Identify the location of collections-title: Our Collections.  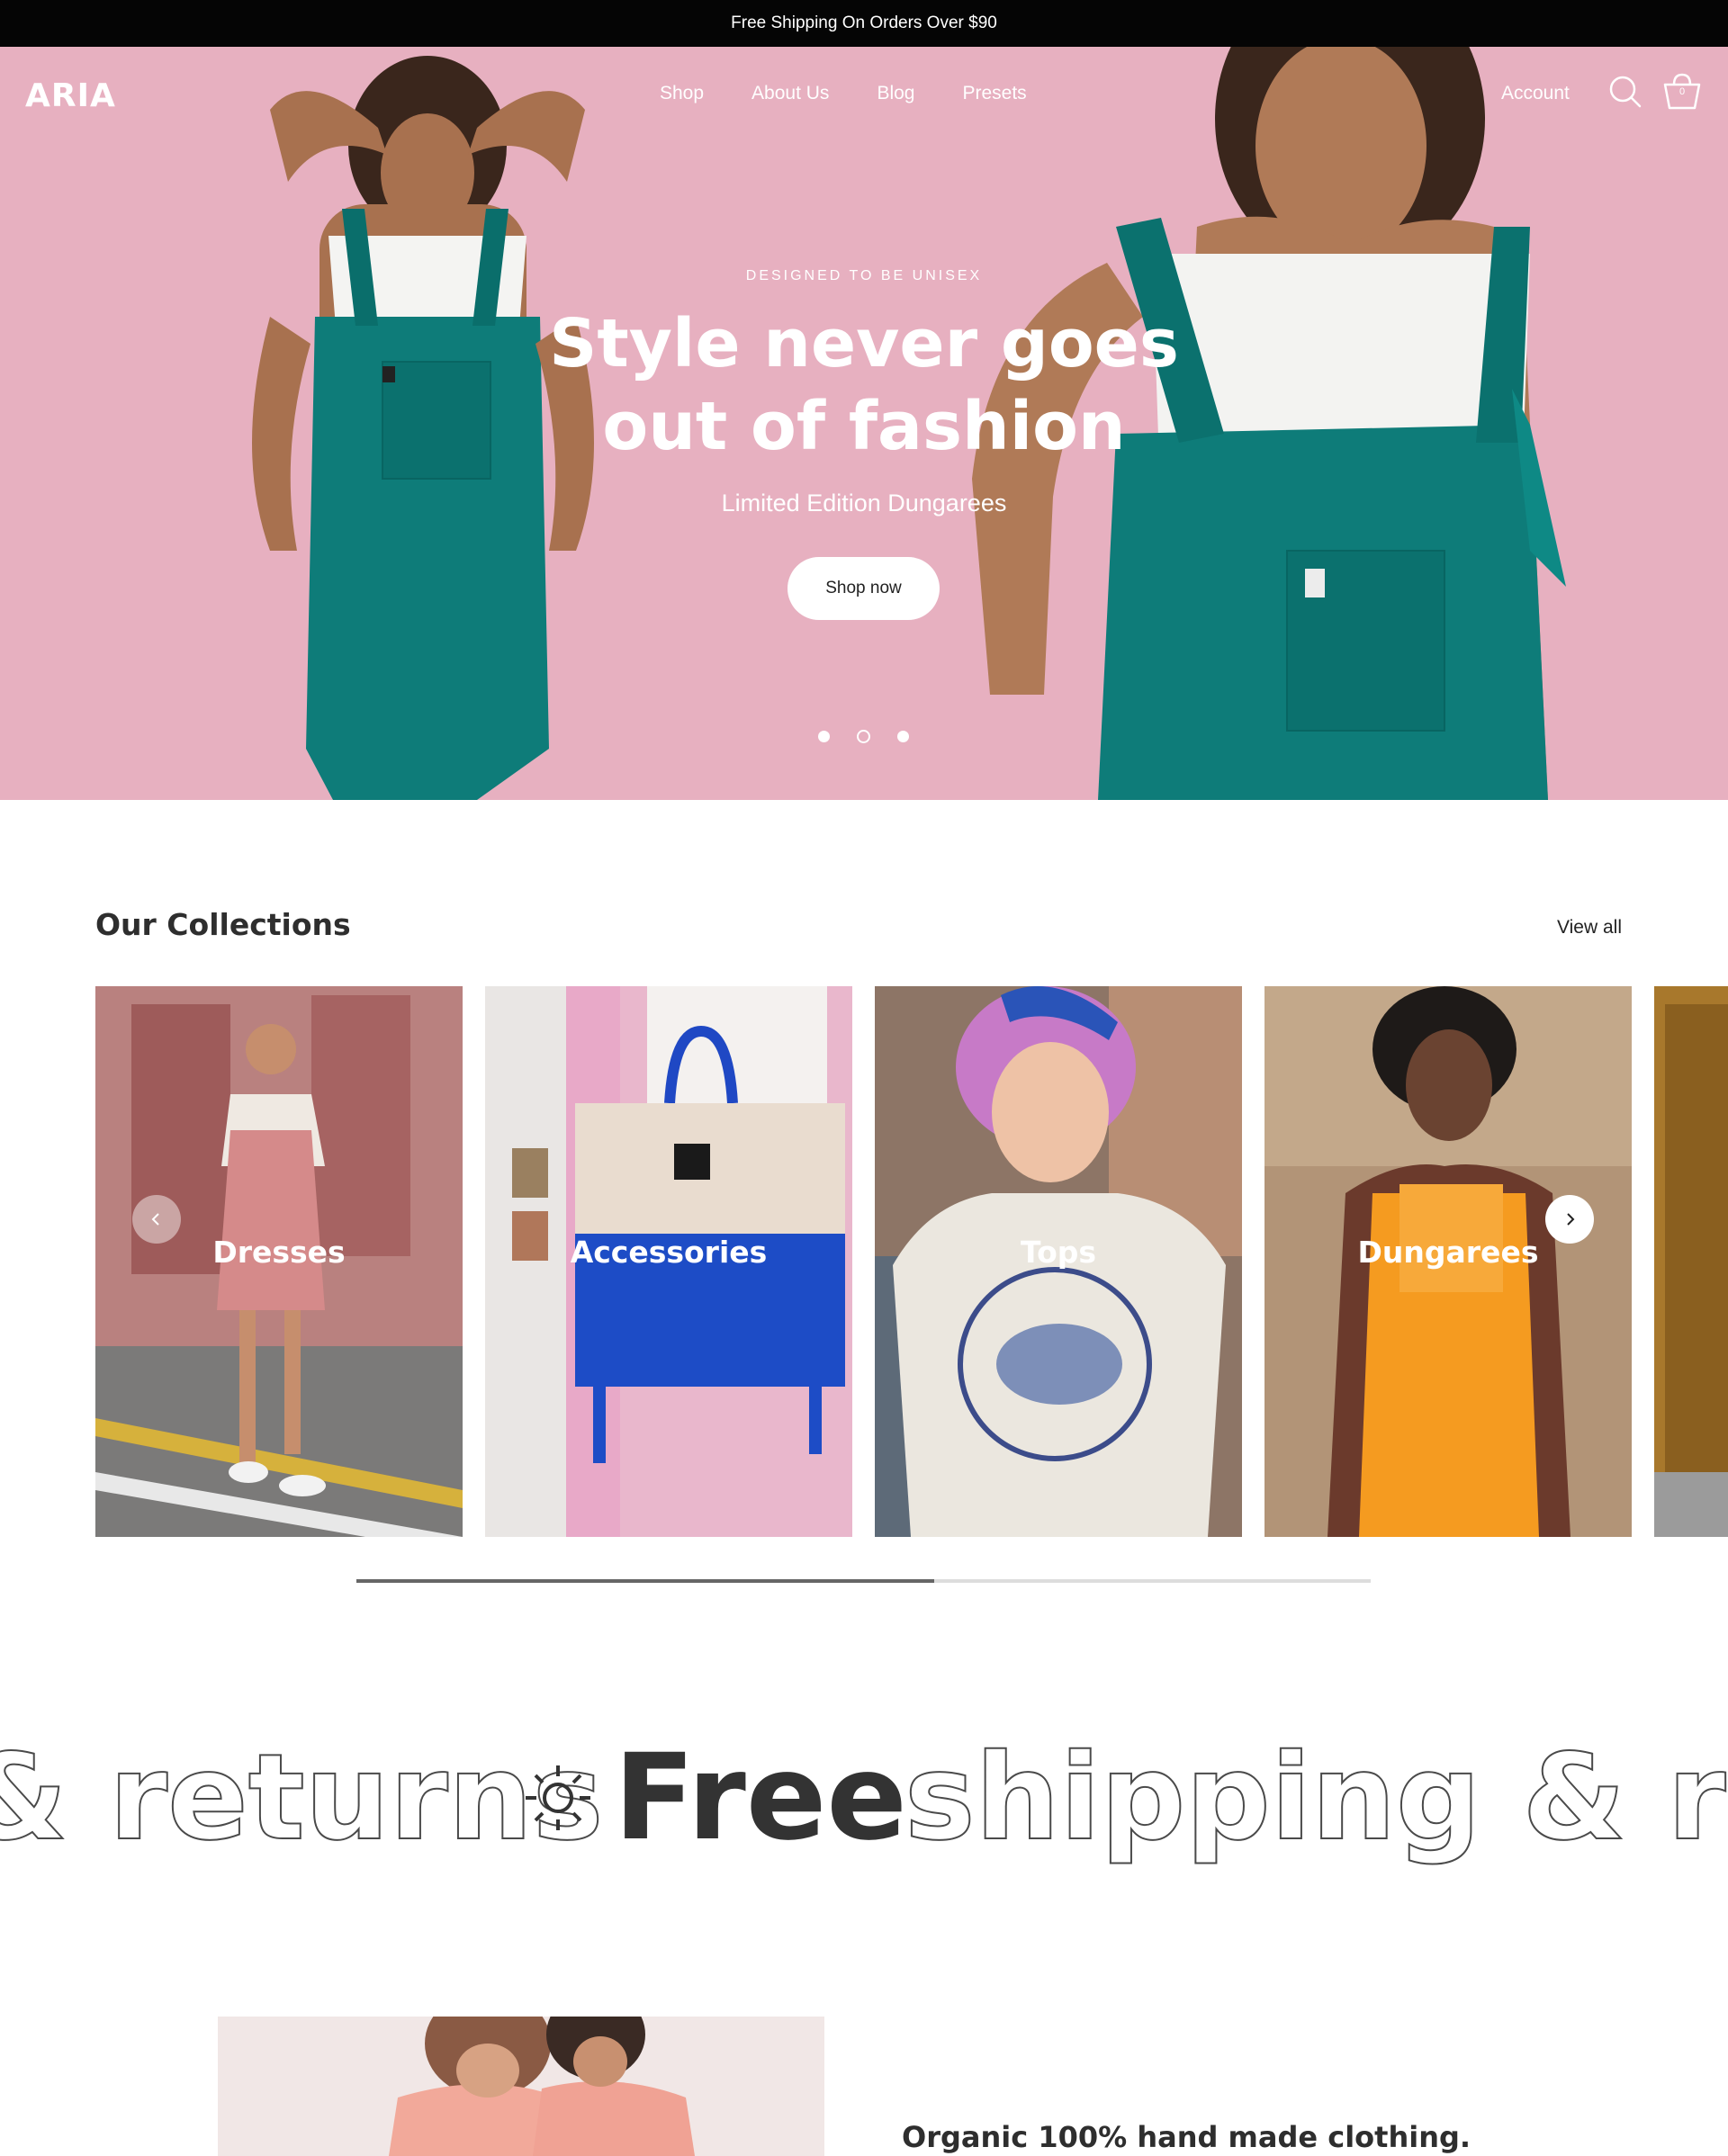
(223, 924).